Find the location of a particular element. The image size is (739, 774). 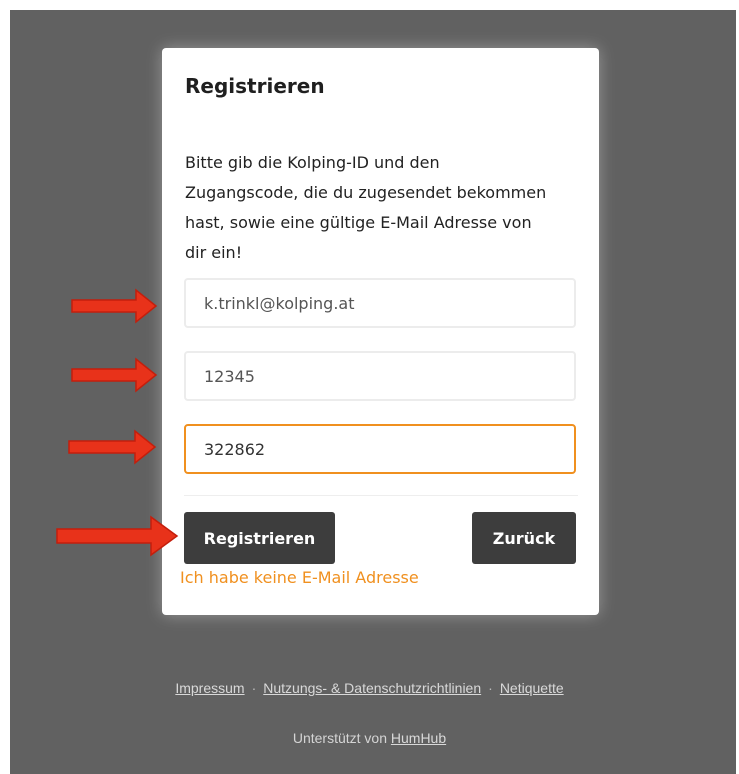

instruction-line: Bitte gib die Kolping-ID und den is located at coordinates (312, 162).